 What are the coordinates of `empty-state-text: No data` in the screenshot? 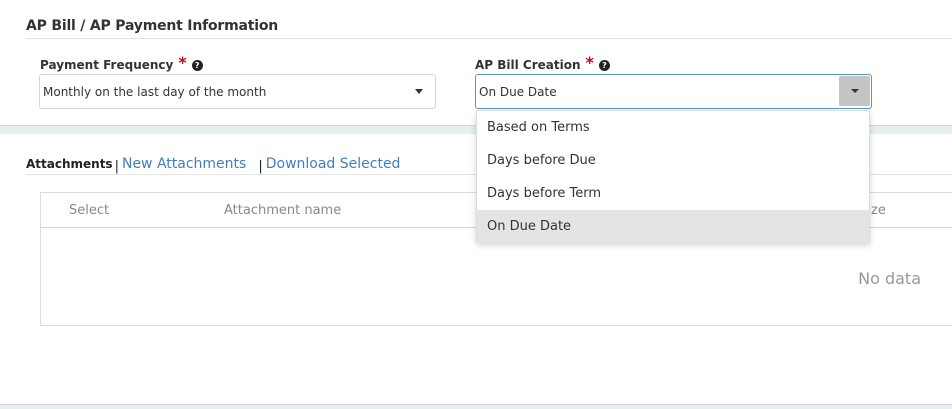 It's located at (889, 278).